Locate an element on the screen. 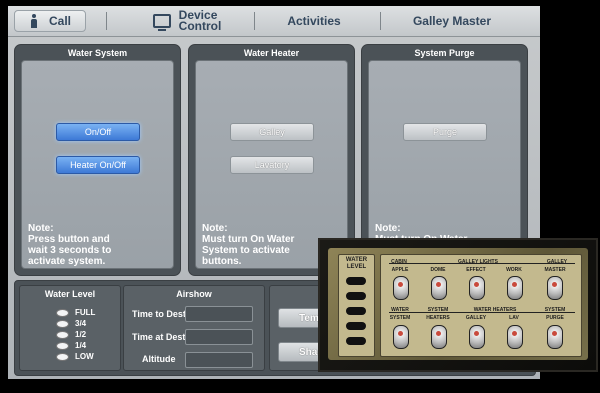 Image resolution: width=600 pixels, height=393 pixels. time-to-dest-label: Time to Dest. is located at coordinates (160, 314).